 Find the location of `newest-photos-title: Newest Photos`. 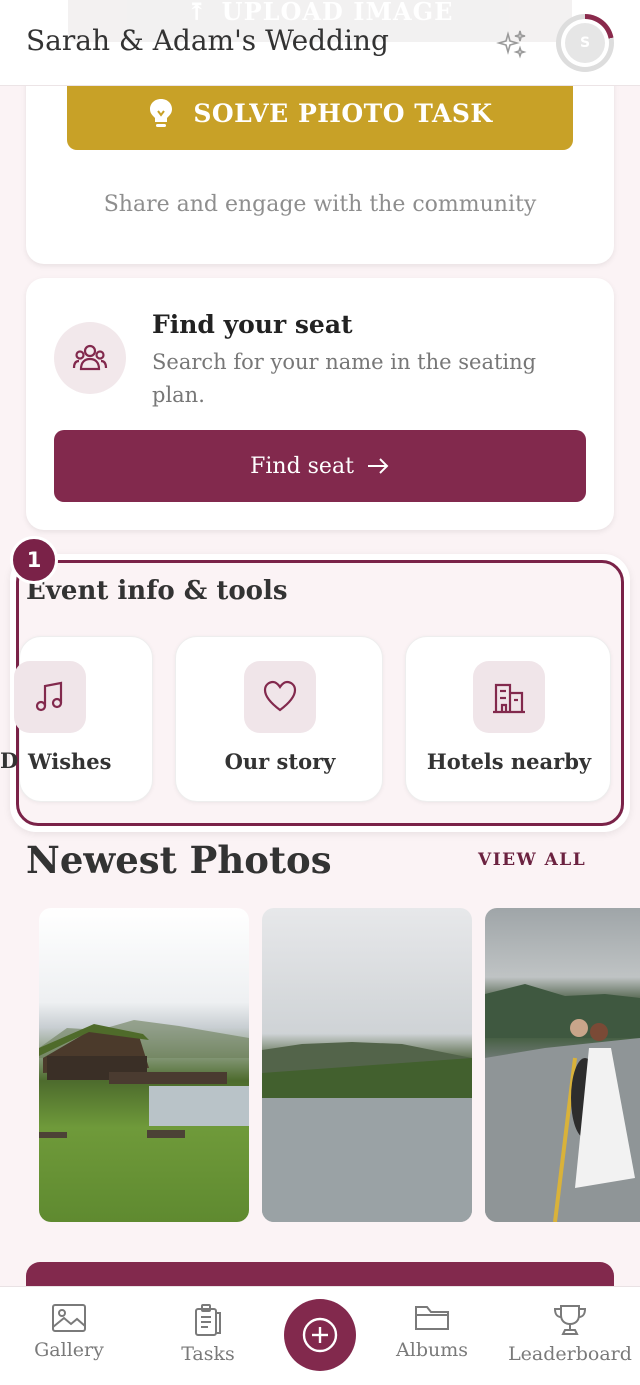

newest-photos-title: Newest Photos is located at coordinates (179, 860).